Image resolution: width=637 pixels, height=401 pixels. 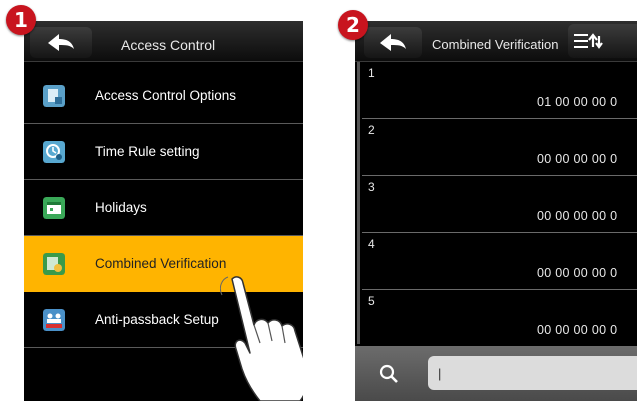 I want to click on menu-item-label: Combined Verification, so click(x=161, y=263).